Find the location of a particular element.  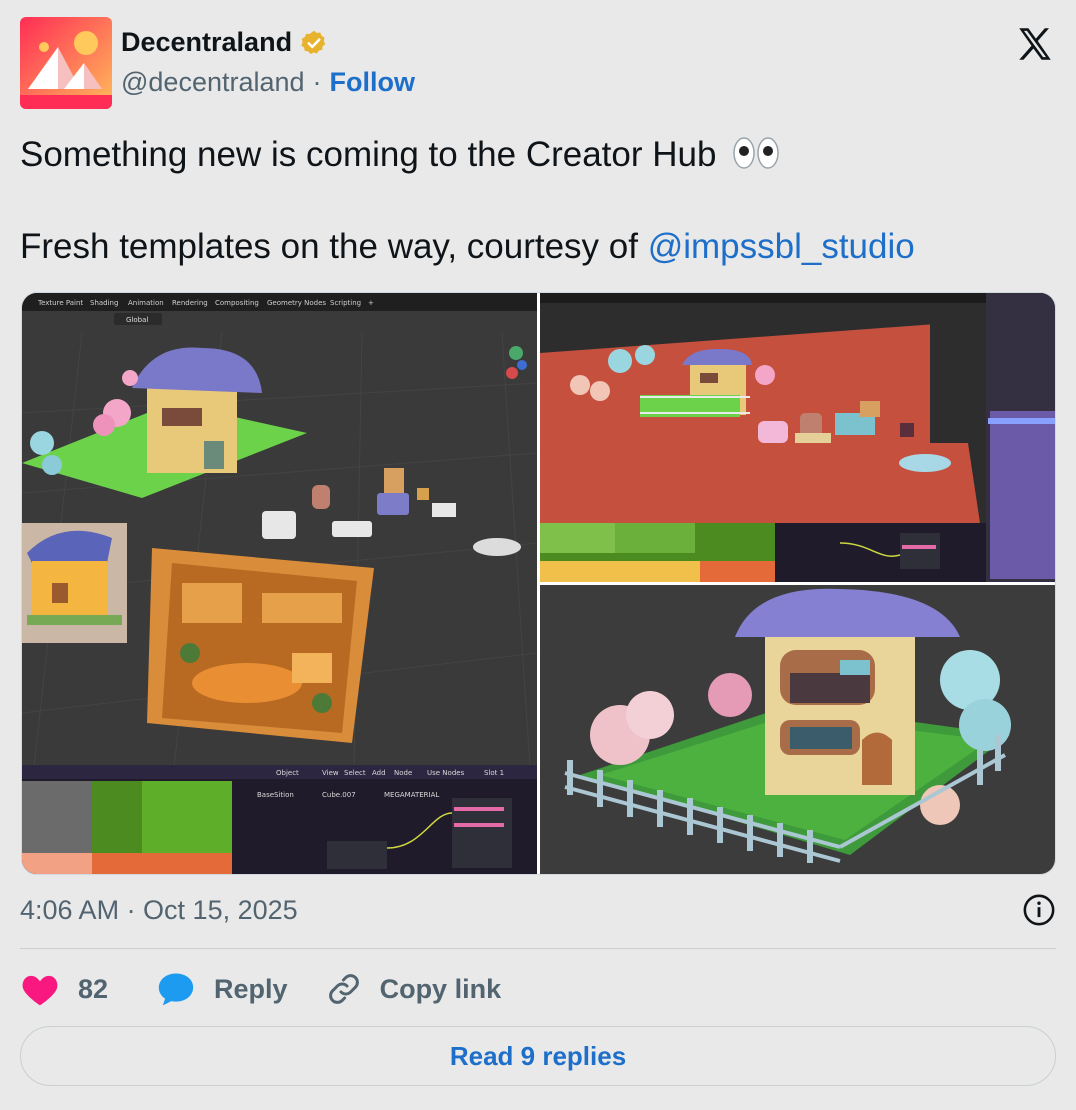

eyes-emoji-icon is located at coordinates (756, 153).